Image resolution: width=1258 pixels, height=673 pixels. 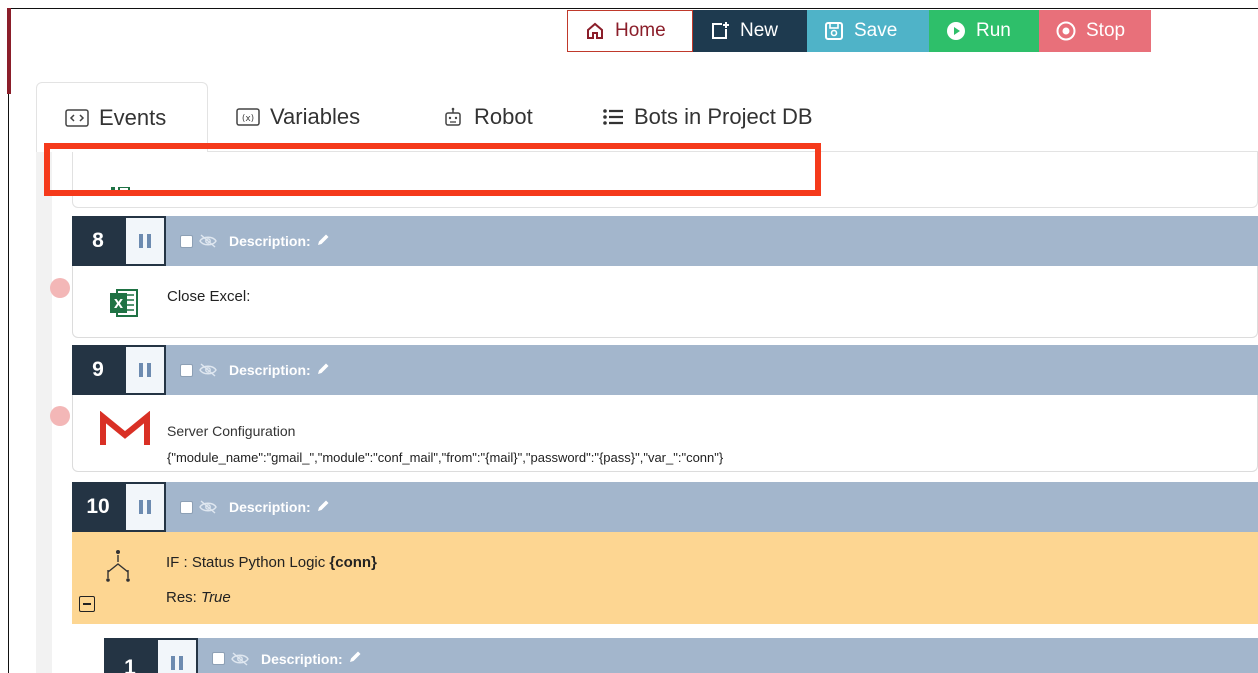 I want to click on command-header-10: 10 Description:, so click(x=665, y=507).